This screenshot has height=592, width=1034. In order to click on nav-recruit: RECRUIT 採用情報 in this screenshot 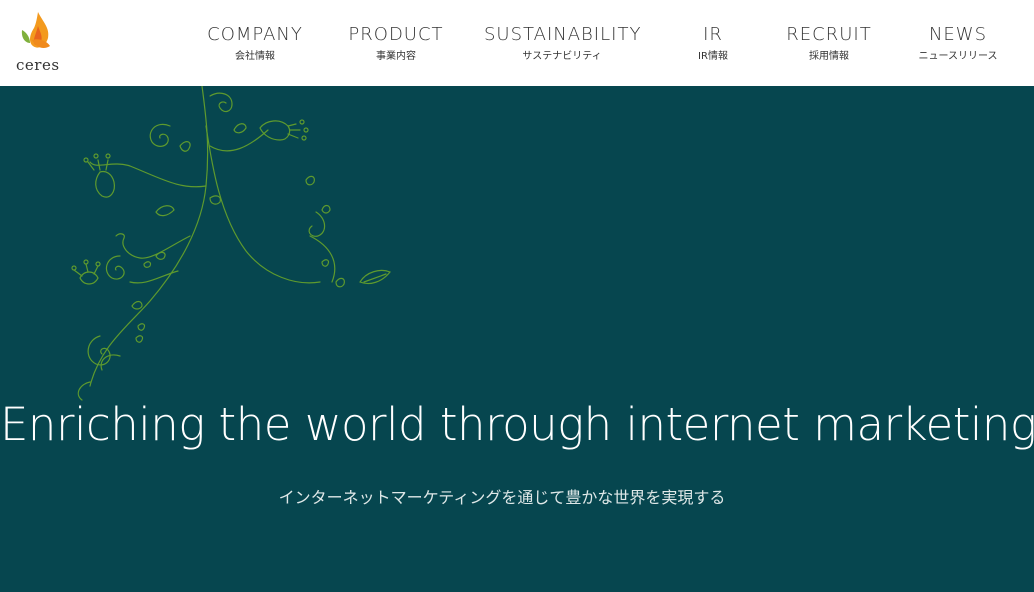, I will do `click(829, 44)`.